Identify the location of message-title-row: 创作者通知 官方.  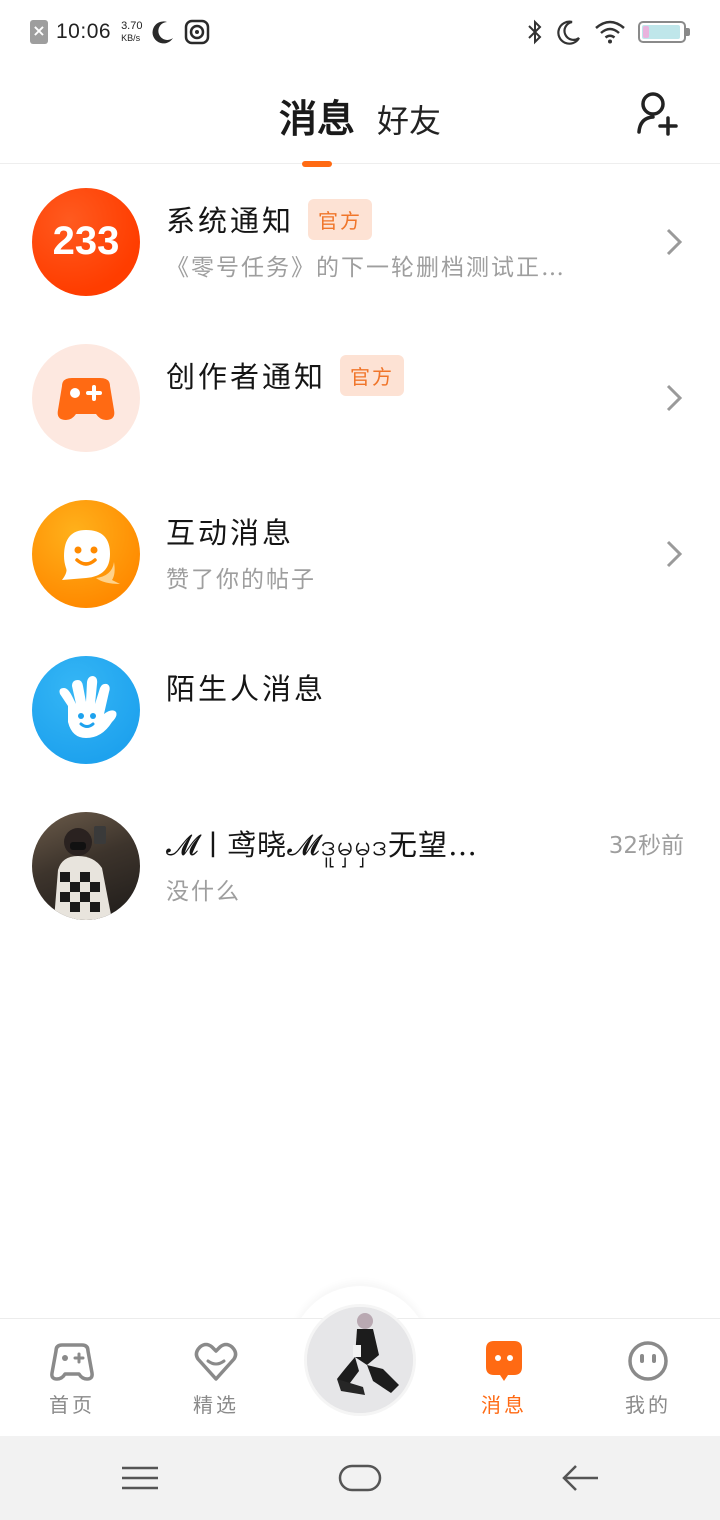
(285, 375).